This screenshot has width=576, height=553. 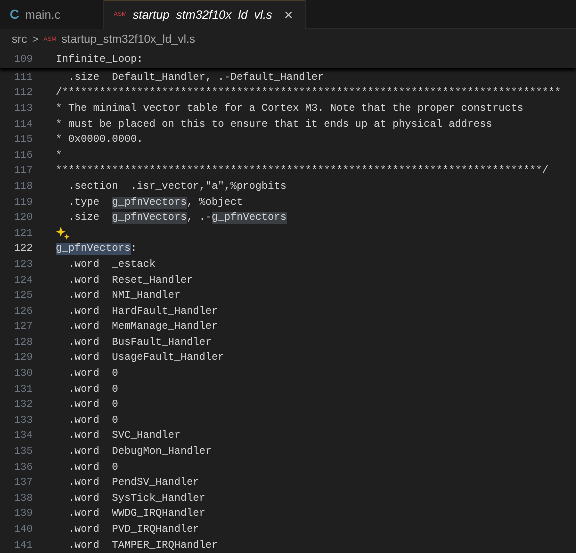 I want to click on code-line: .word WWDG_IRQHandler, so click(x=136, y=514).